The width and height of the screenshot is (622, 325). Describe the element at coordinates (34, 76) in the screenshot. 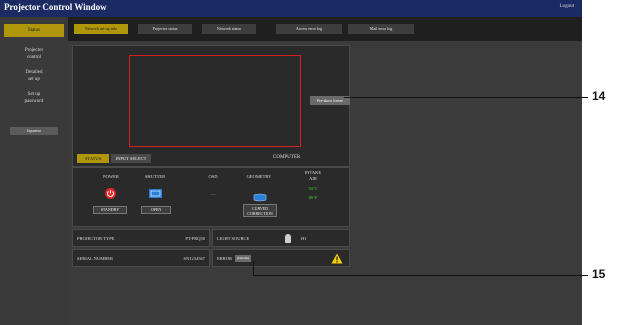

I see `sidebar-item-detailed-set-up: Detailed set up` at that location.